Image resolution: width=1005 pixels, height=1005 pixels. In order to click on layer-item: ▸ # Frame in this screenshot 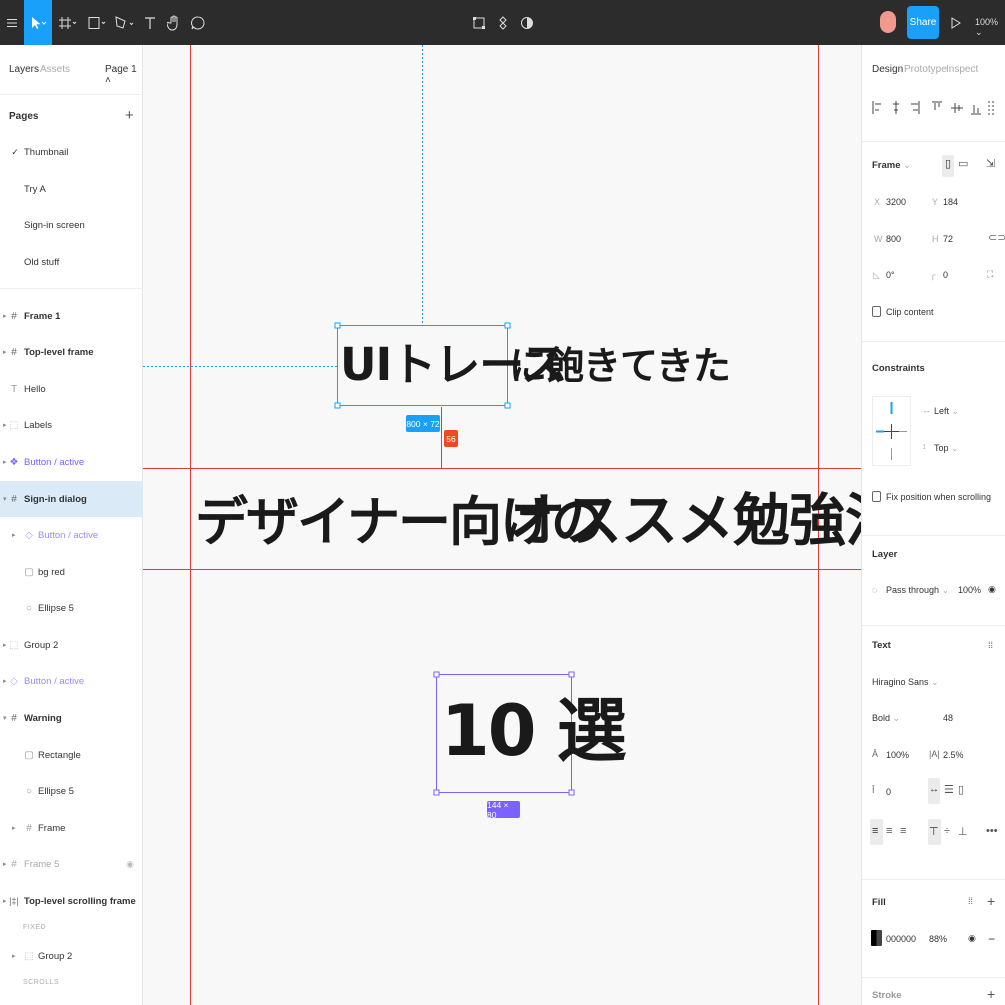, I will do `click(71, 828)`.